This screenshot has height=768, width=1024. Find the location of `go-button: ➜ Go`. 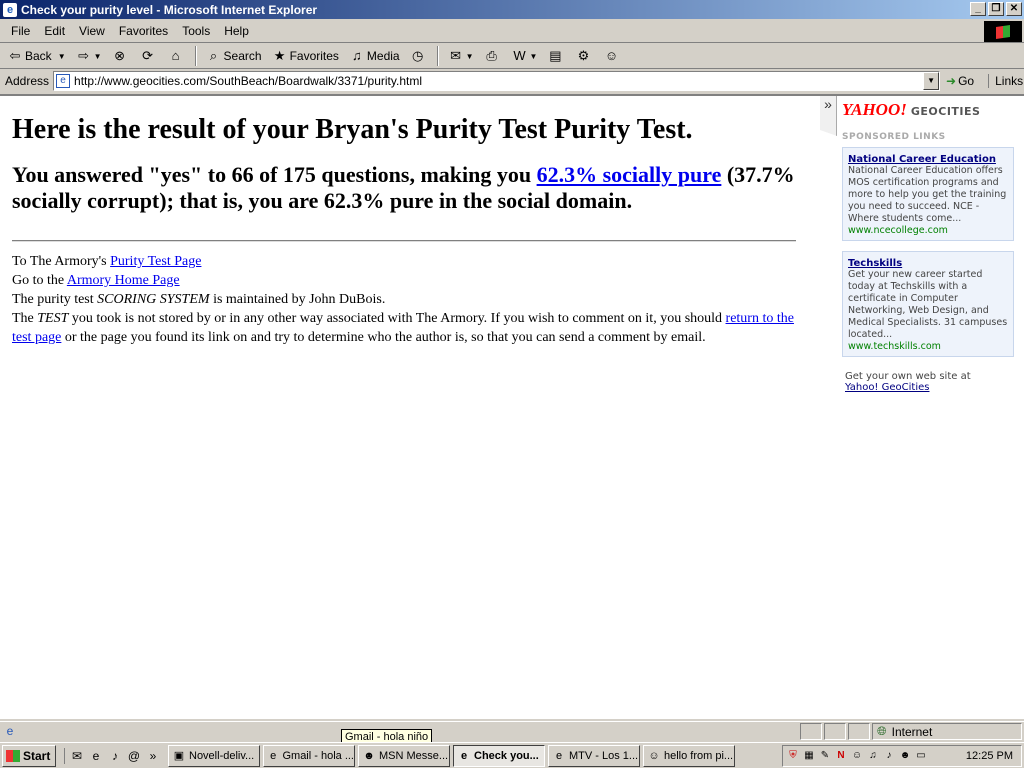

go-button: ➜ Go is located at coordinates (960, 81).